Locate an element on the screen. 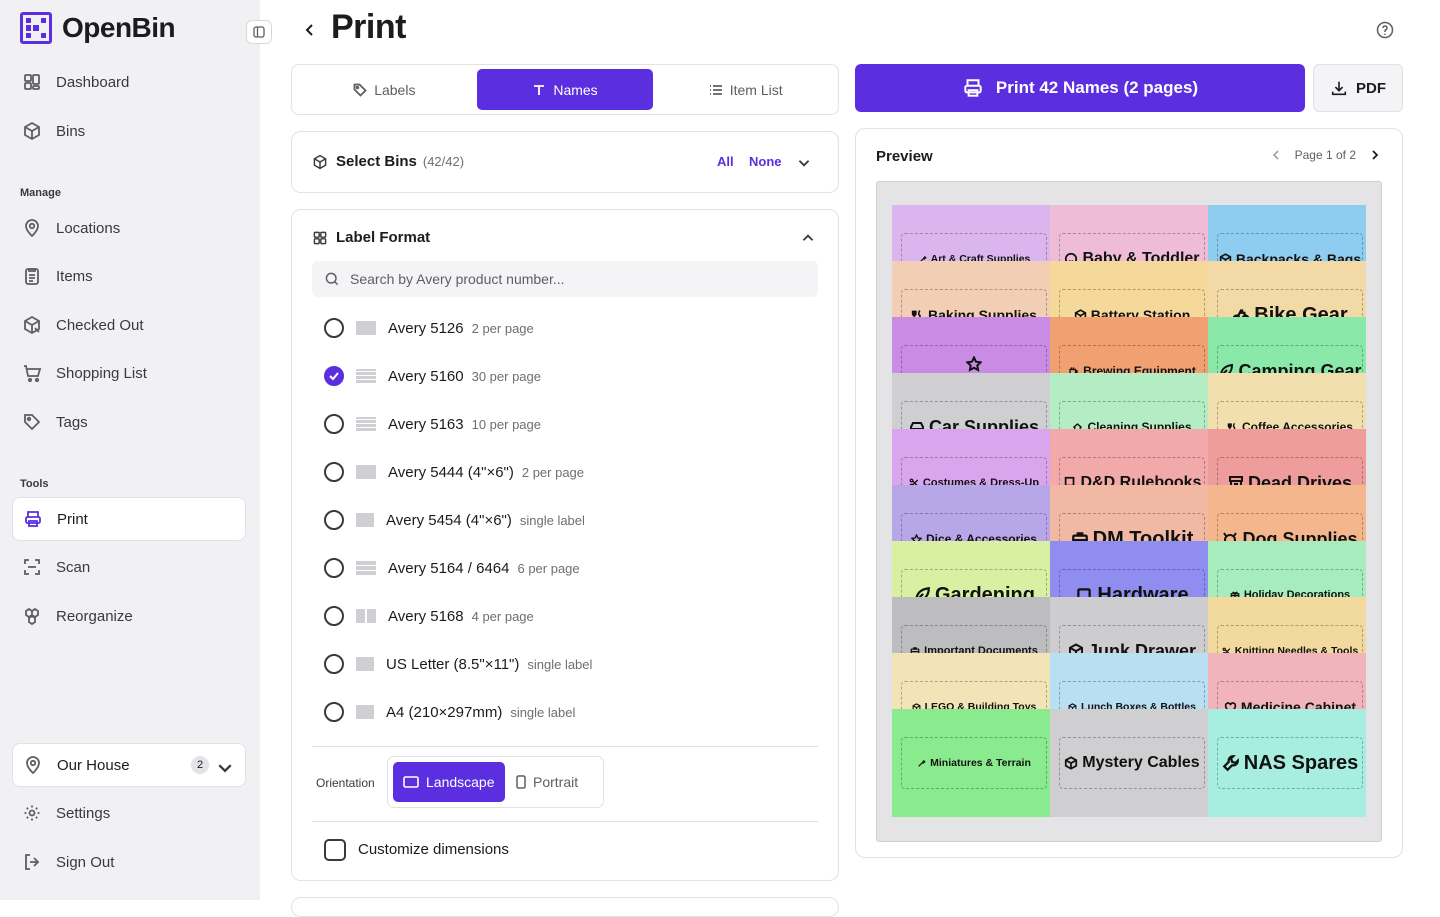 The image size is (1440, 917). format-option: Avery 5163 10 per page is located at coordinates (432, 424).